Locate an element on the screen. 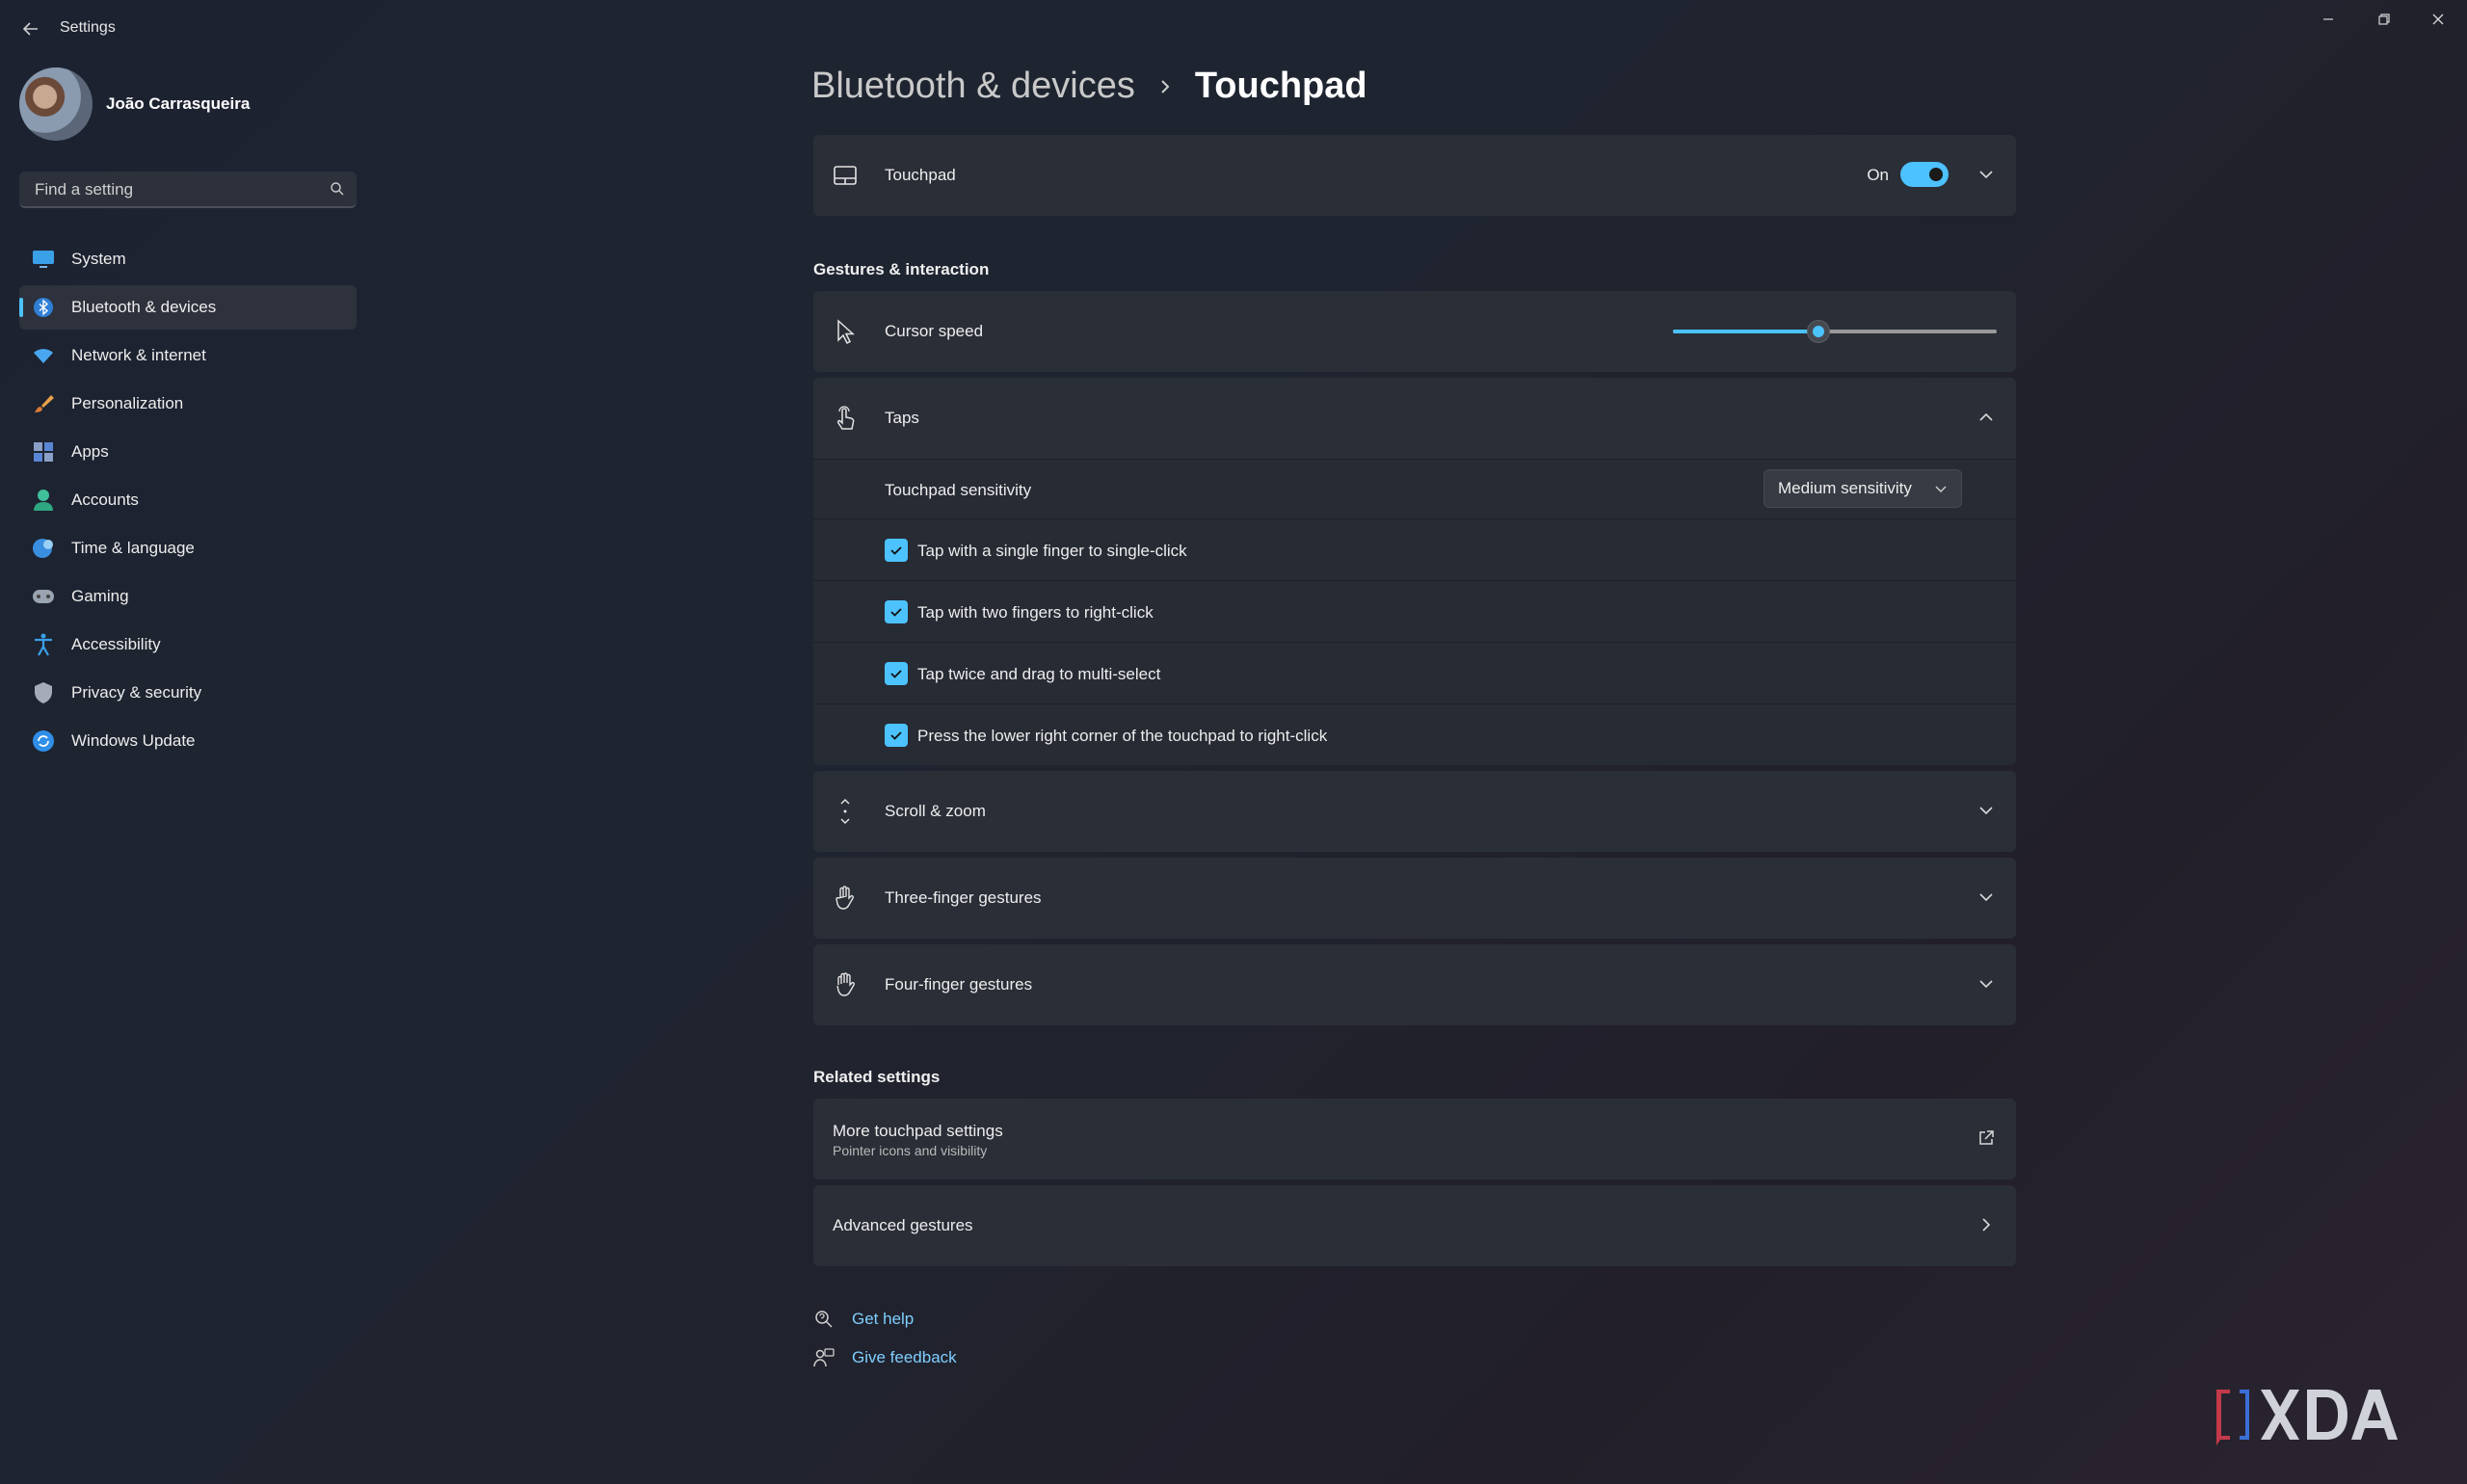 This screenshot has width=2467, height=1484. tap-option-row: Tap with a single finger to single-click is located at coordinates (1414, 549).